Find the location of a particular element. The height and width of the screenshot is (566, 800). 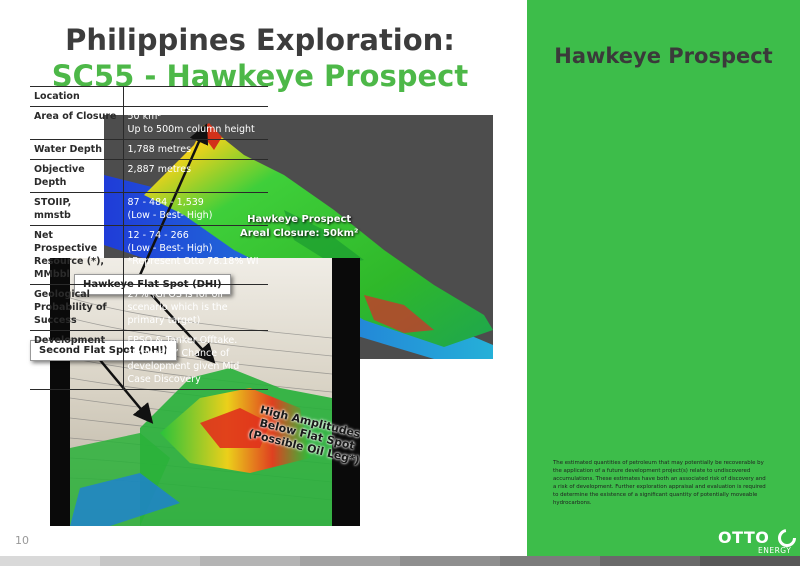

info-value: 50 km² Up to 500m column height is located at coordinates (195, 123).